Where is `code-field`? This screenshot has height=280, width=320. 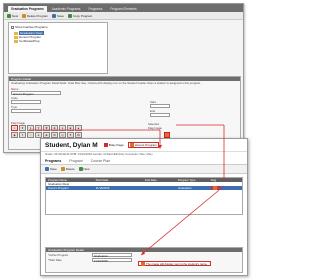 code-field is located at coordinates (26, 102).